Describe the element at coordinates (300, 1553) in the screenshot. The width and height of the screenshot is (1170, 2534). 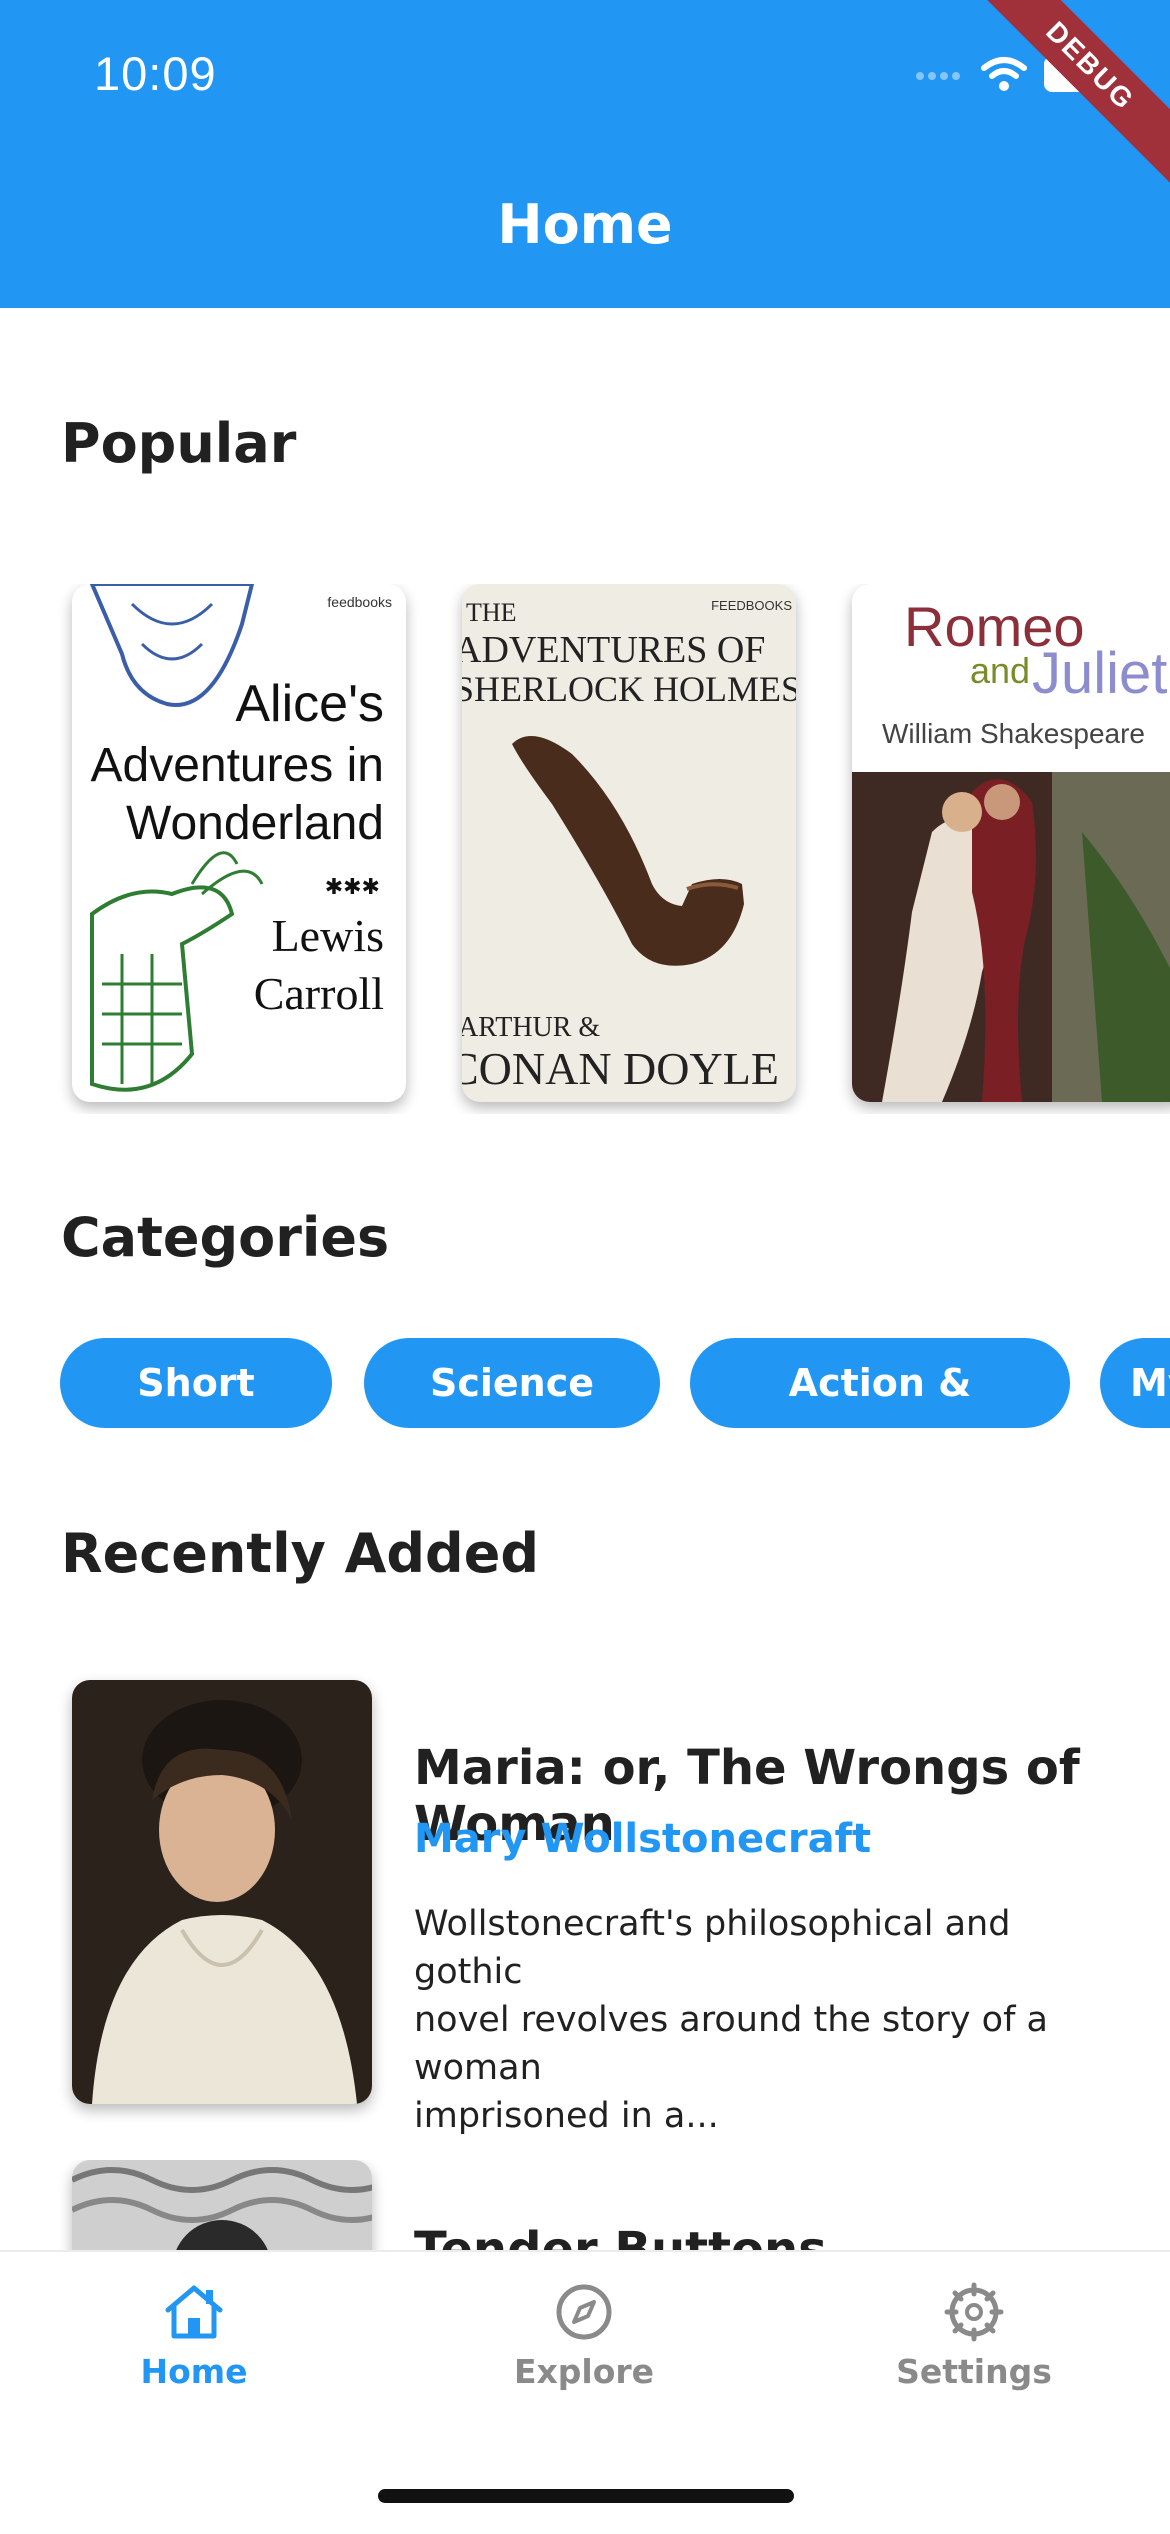
I see `recently-added-section-title: Recently Added` at that location.